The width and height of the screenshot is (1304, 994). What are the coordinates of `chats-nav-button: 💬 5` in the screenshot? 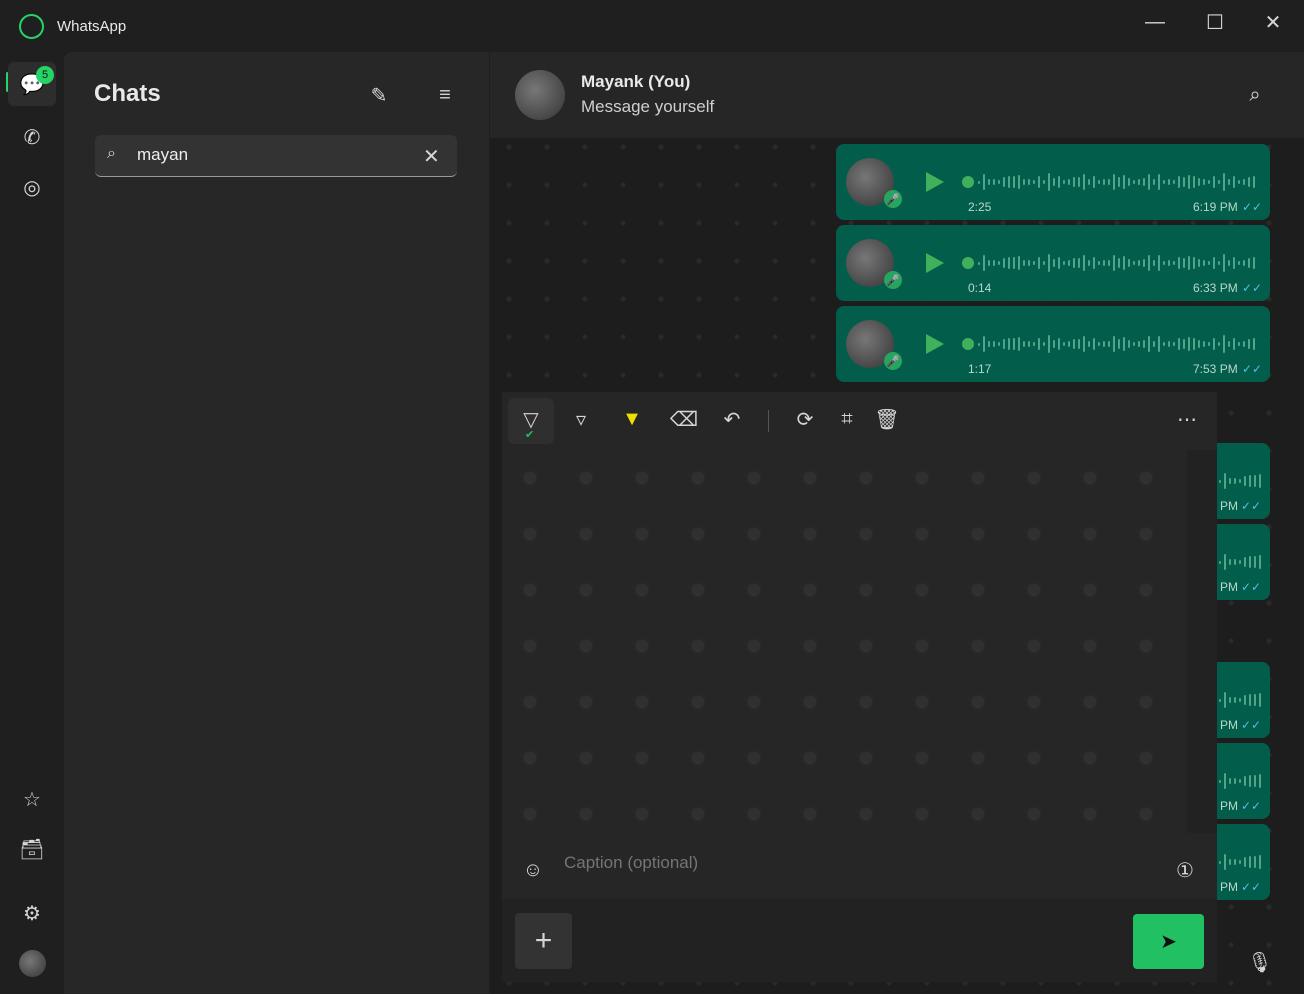 It's located at (32, 84).